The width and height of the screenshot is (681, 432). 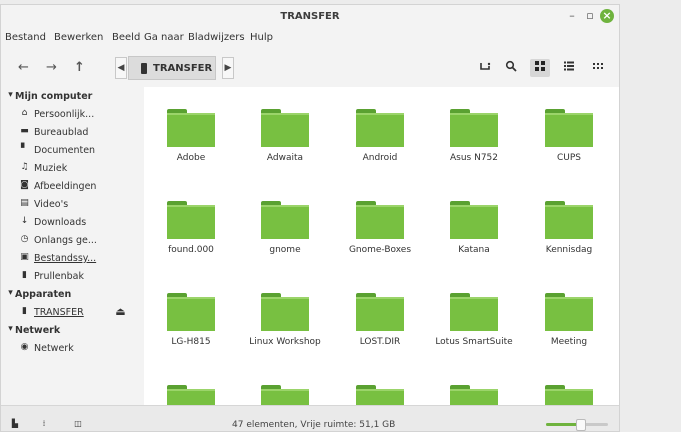 What do you see at coordinates (590, 16) in the screenshot?
I see `maximize-button: ▫` at bounding box center [590, 16].